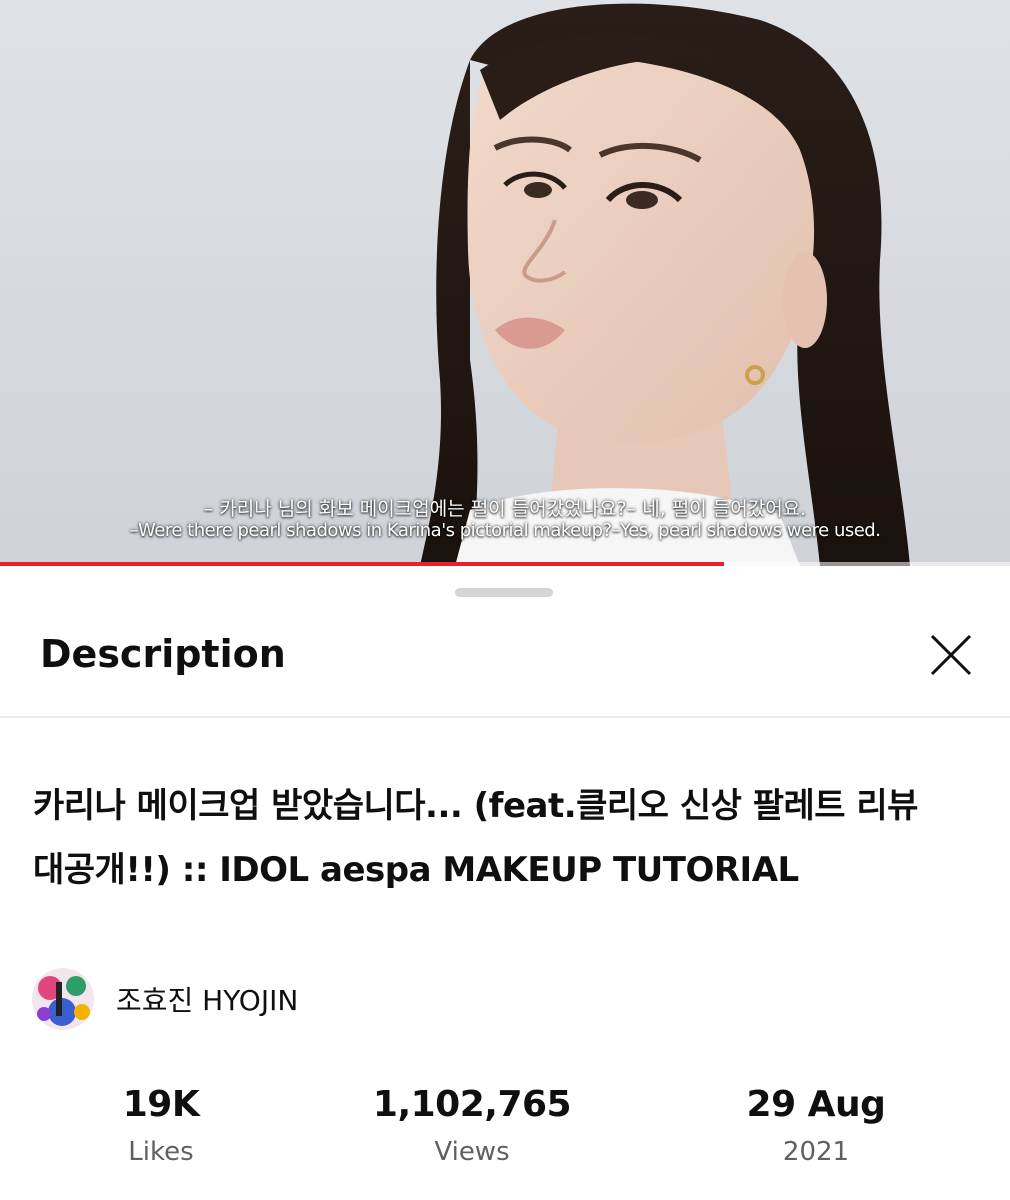 Image resolution: width=1010 pixels, height=1200 pixels. Describe the element at coordinates (505, 717) in the screenshot. I see `divider` at that location.